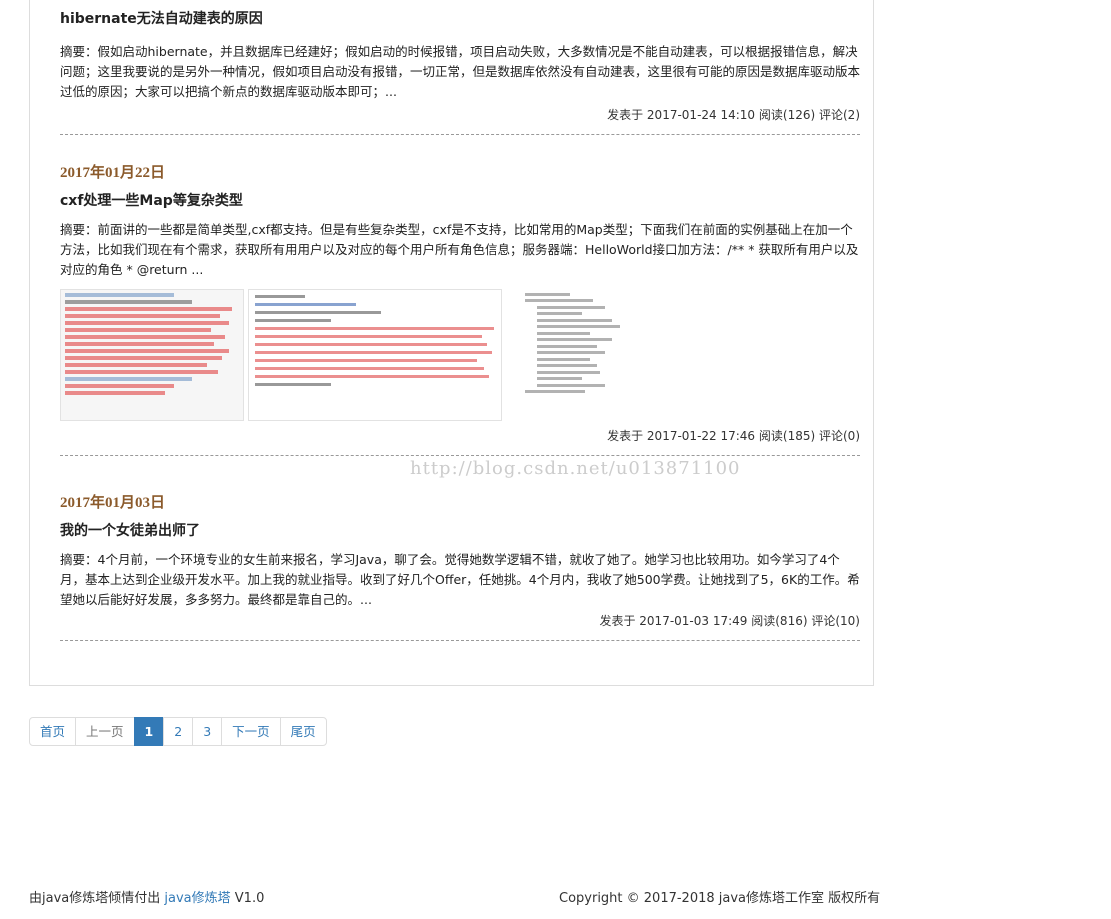  Describe the element at coordinates (681, 115) in the screenshot. I see `post-published: 发表于 2017-01-24 14:10` at that location.